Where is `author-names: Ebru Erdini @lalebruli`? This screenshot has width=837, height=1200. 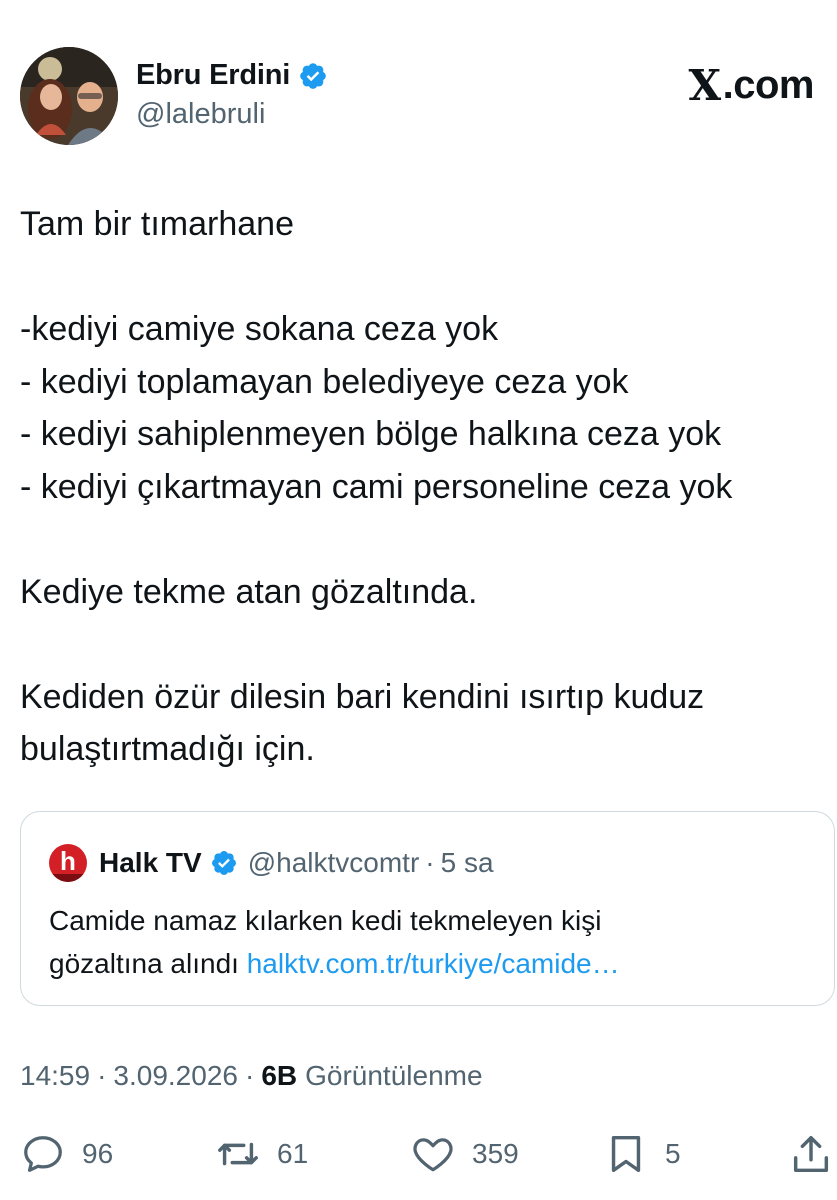 author-names: Ebru Erdini @lalebruli is located at coordinates (232, 95).